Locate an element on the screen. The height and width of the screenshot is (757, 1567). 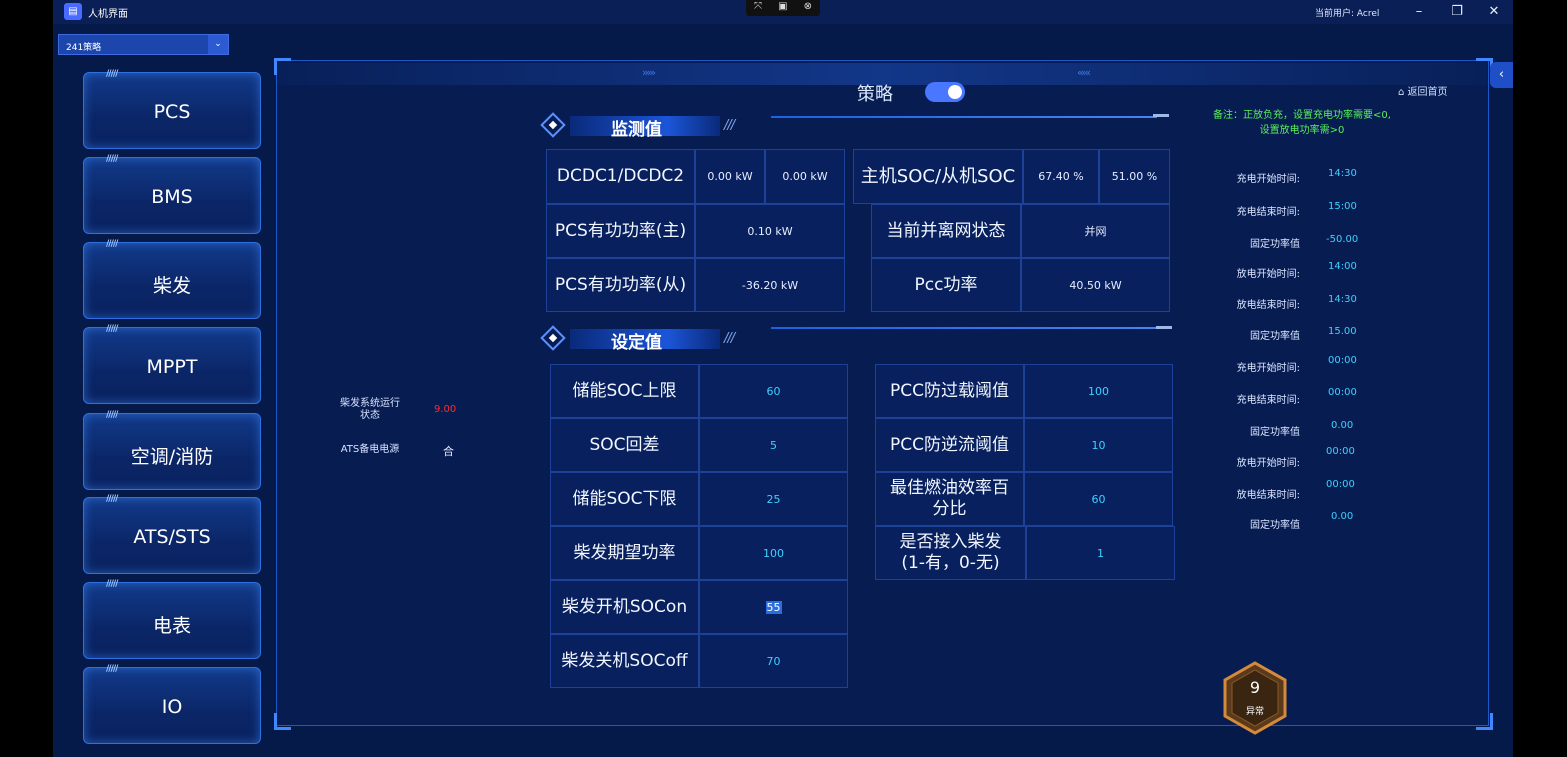
frame-corner-decoration is located at coordinates (1484, 721).